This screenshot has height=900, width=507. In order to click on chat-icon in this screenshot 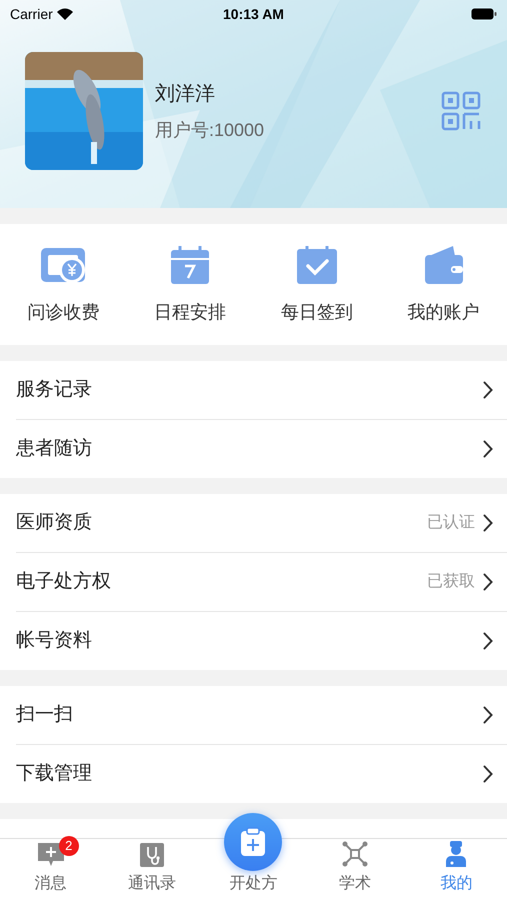, I will do `click(50, 855)`.